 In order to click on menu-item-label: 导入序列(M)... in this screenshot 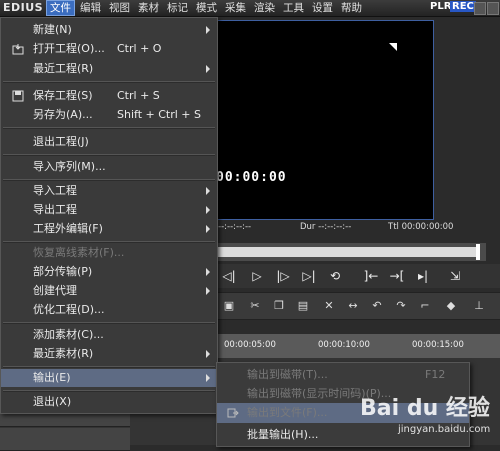, I will do `click(69, 166)`.